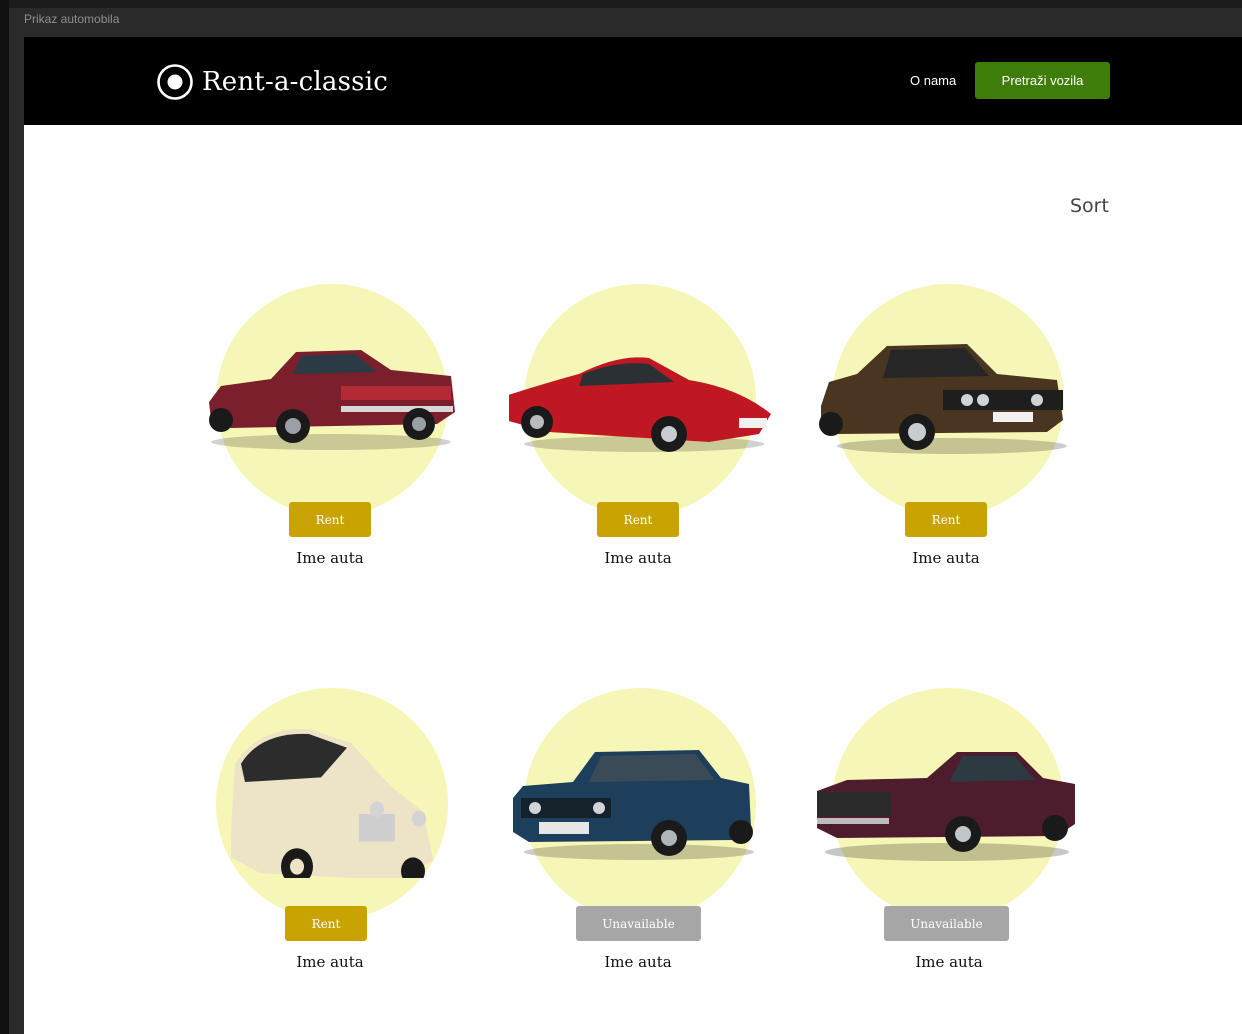  I want to click on muscle-car-icon, so click(948, 798).